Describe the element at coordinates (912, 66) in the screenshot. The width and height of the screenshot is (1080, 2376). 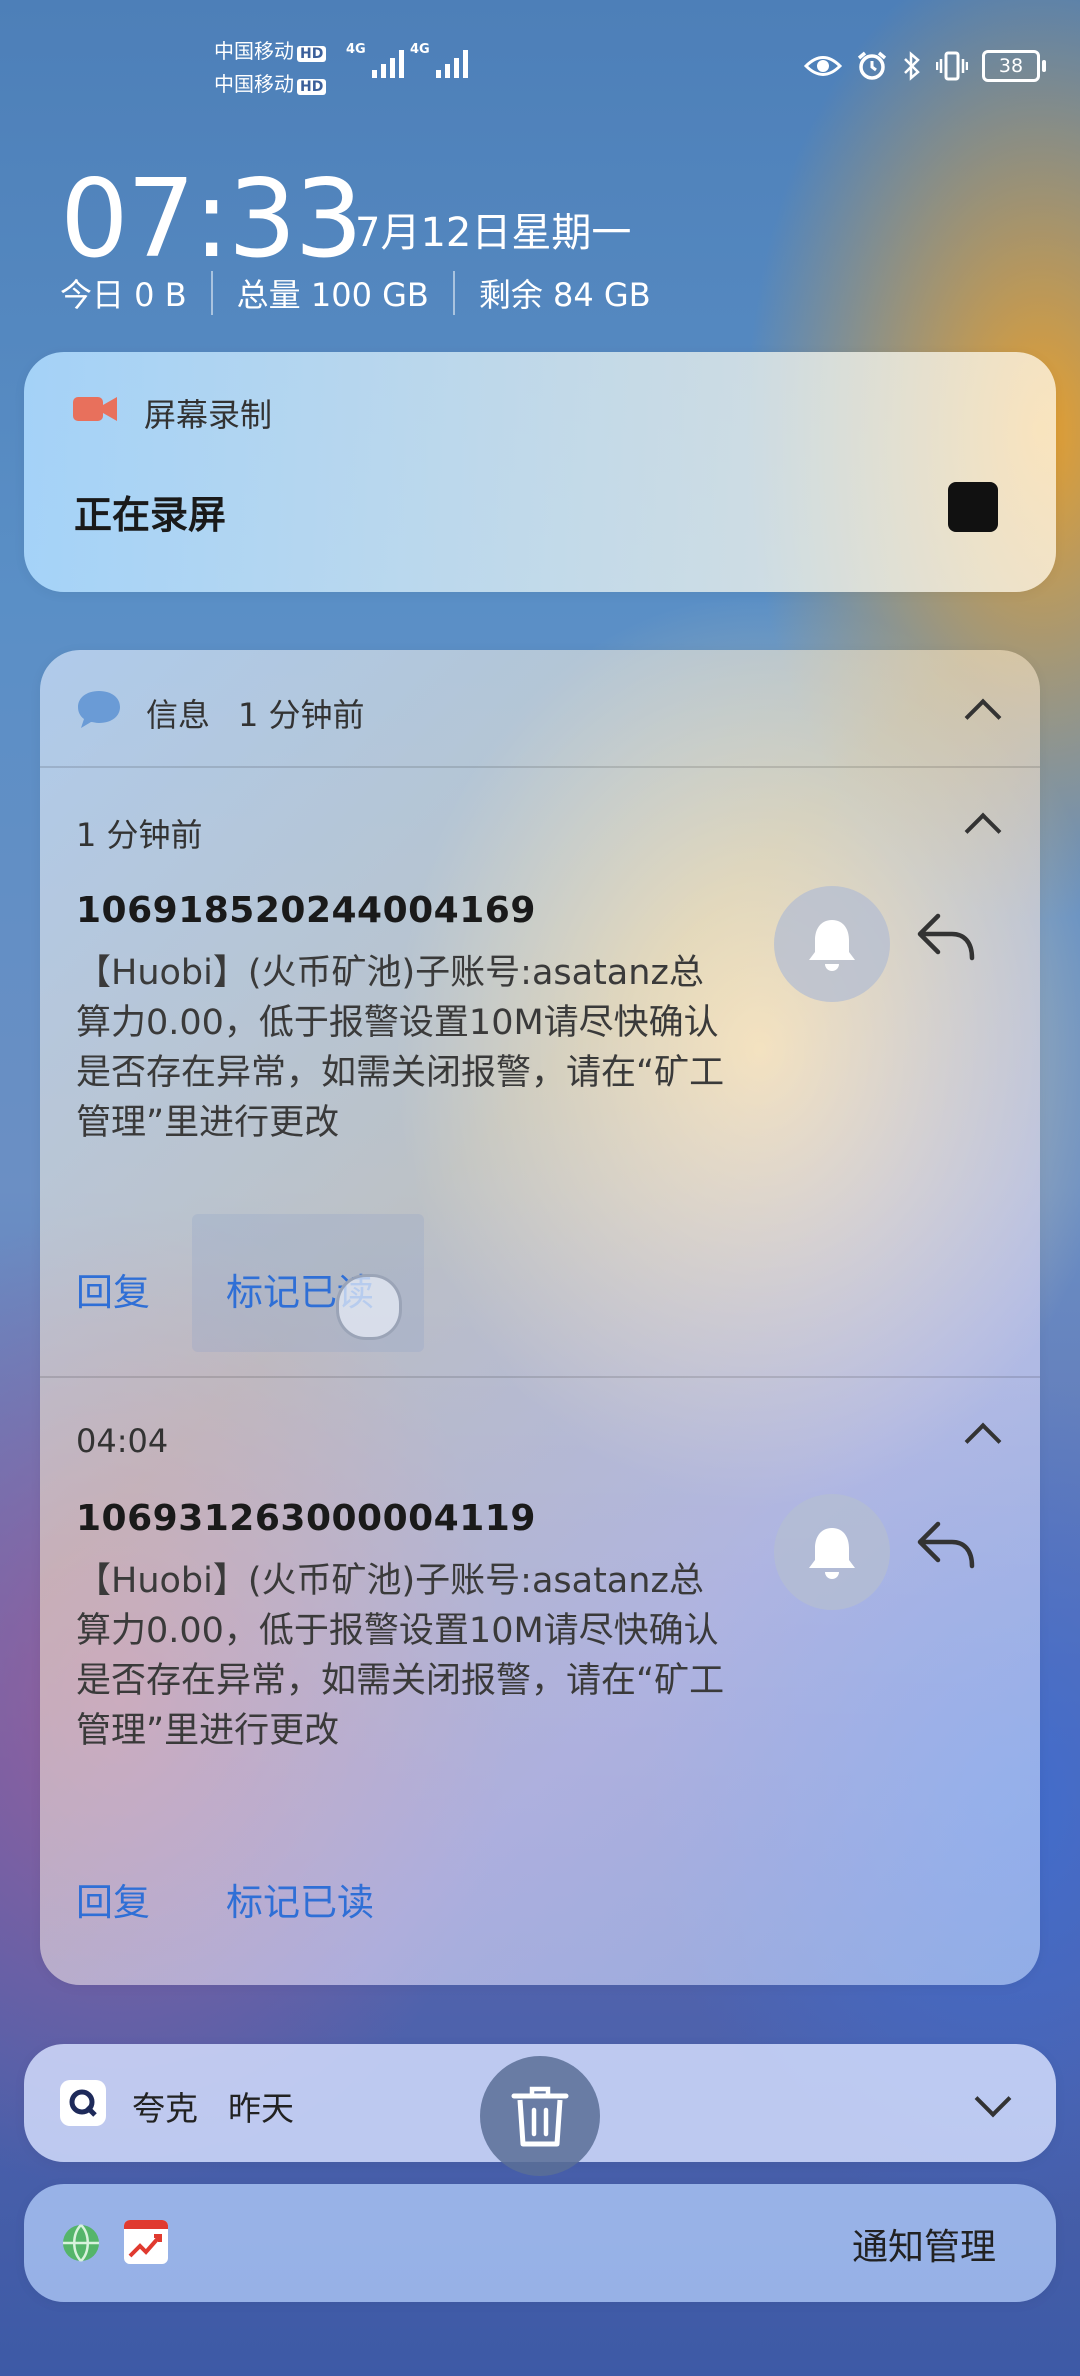
I see `bluetooth-icon` at that location.